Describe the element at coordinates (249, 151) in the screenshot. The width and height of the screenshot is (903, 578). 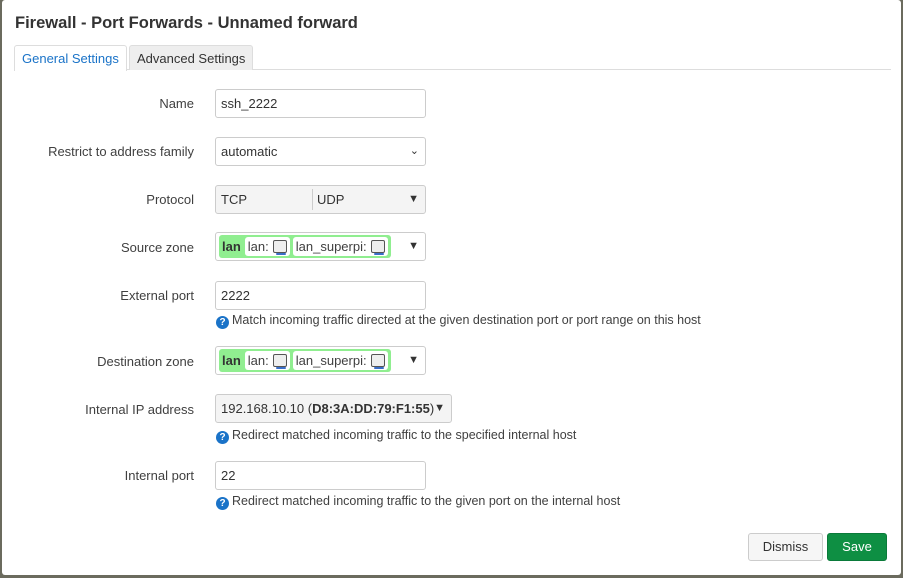
I see `family-value: automatic` at that location.